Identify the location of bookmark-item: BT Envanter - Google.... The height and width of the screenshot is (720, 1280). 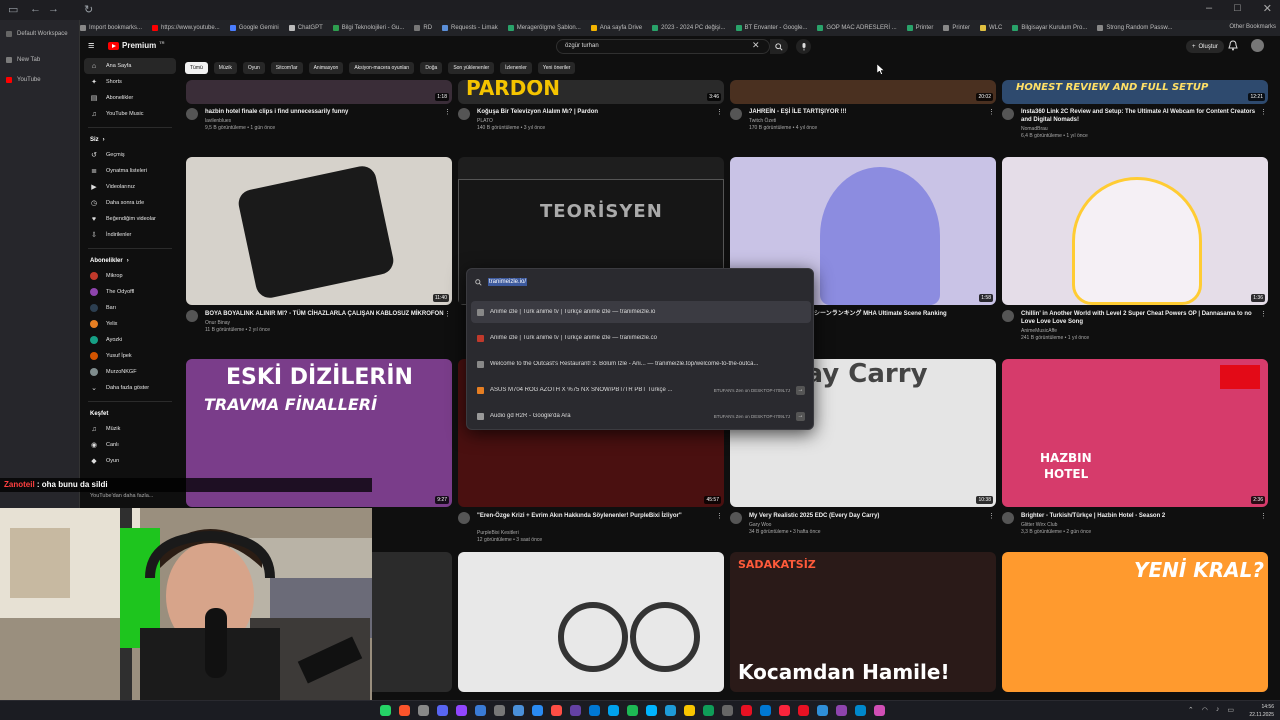
(771, 28).